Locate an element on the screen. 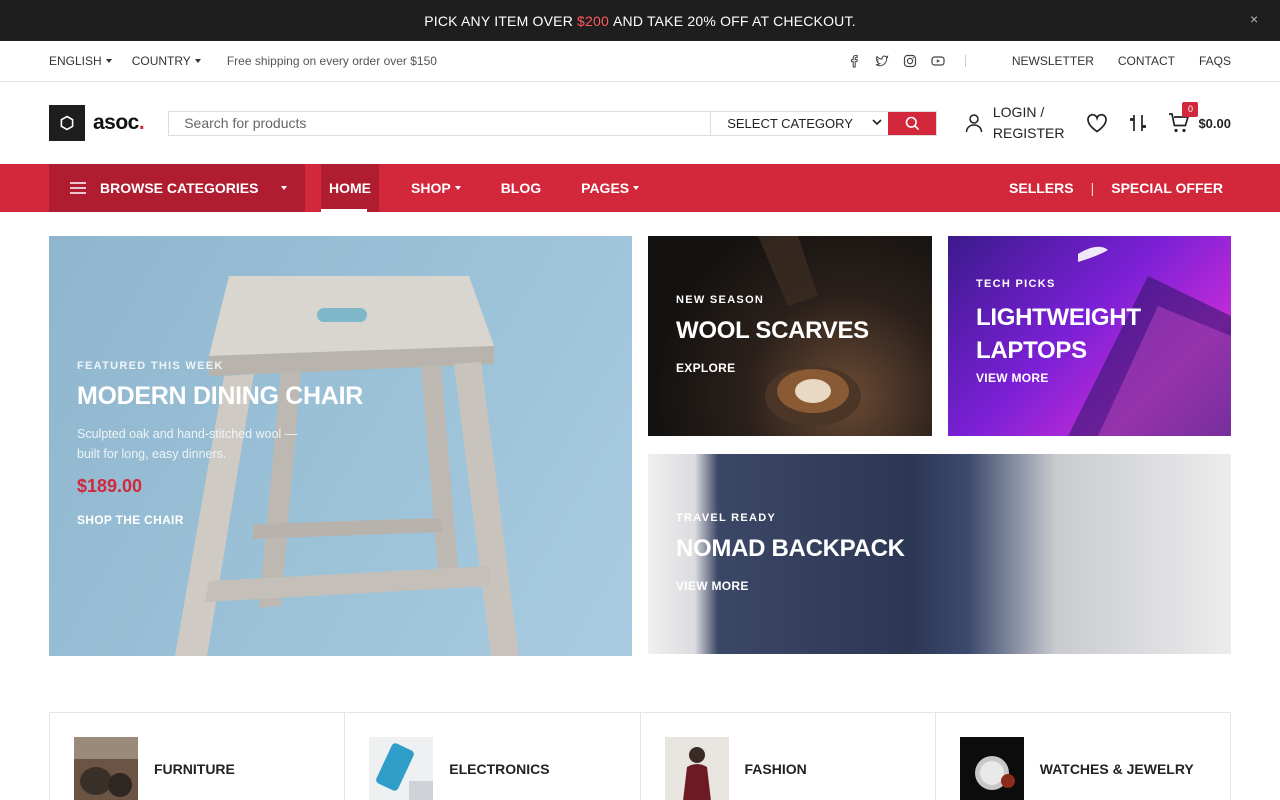 This screenshot has width=1280, height=800. wishlist-button is located at coordinates (1097, 123).